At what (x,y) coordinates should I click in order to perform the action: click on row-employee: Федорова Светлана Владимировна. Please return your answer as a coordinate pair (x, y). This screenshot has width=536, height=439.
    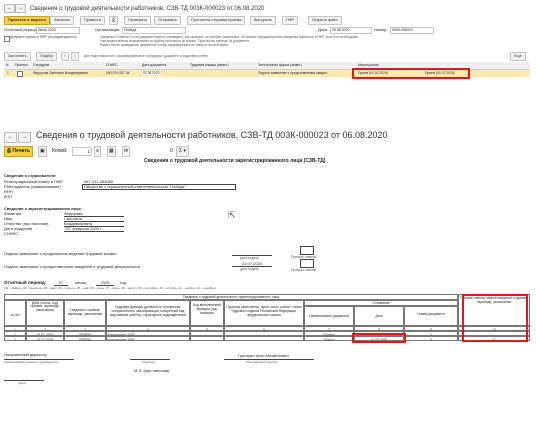
    Looking at the image, I should click on (60, 73).